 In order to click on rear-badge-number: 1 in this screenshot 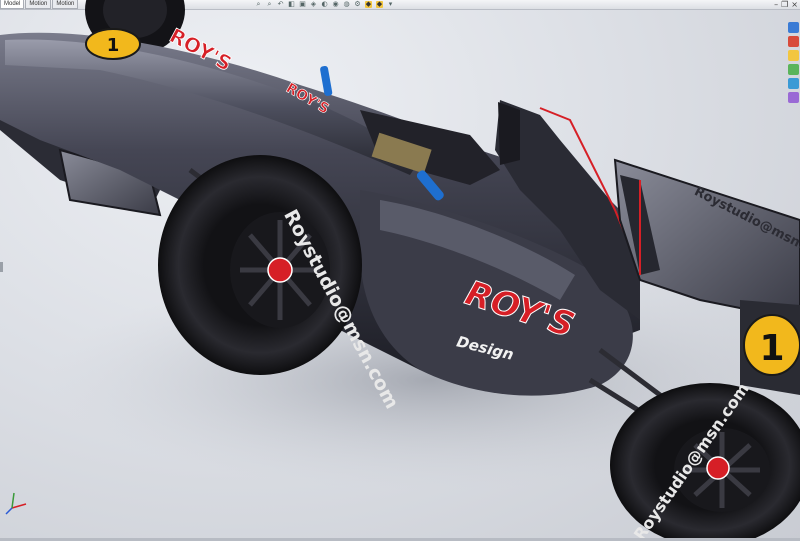, I will do `click(771, 348)`.